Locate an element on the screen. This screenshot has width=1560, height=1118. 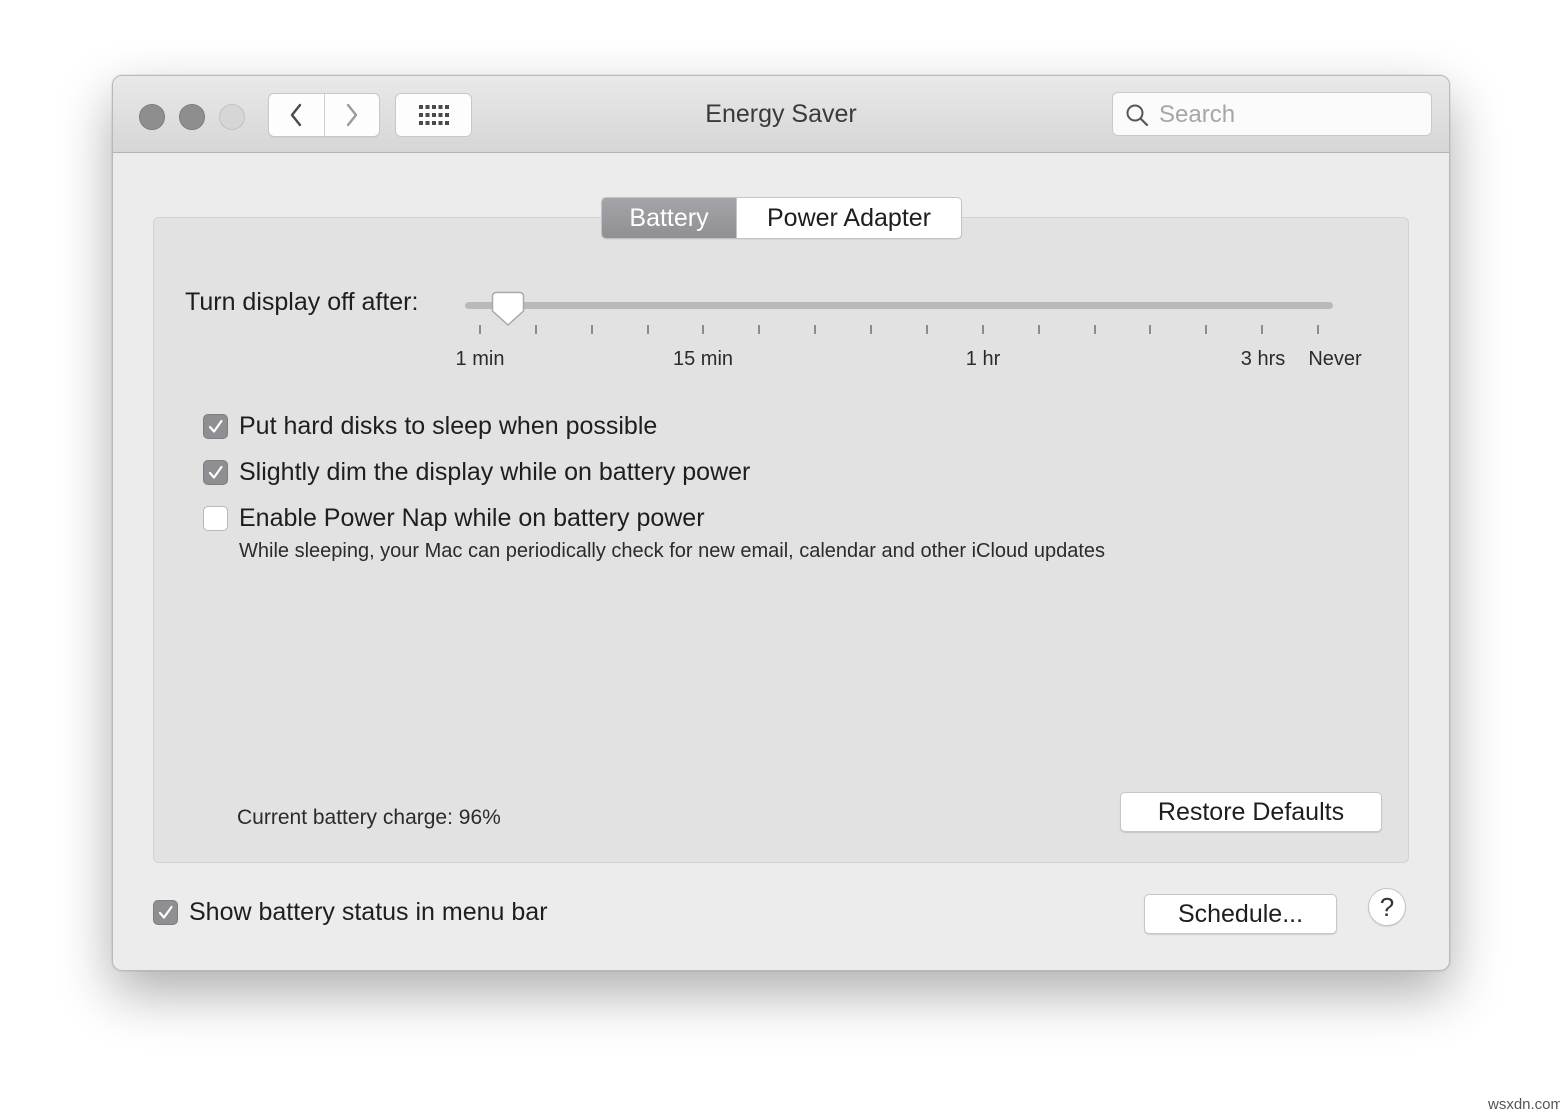
help-button: ? is located at coordinates (1387, 907).